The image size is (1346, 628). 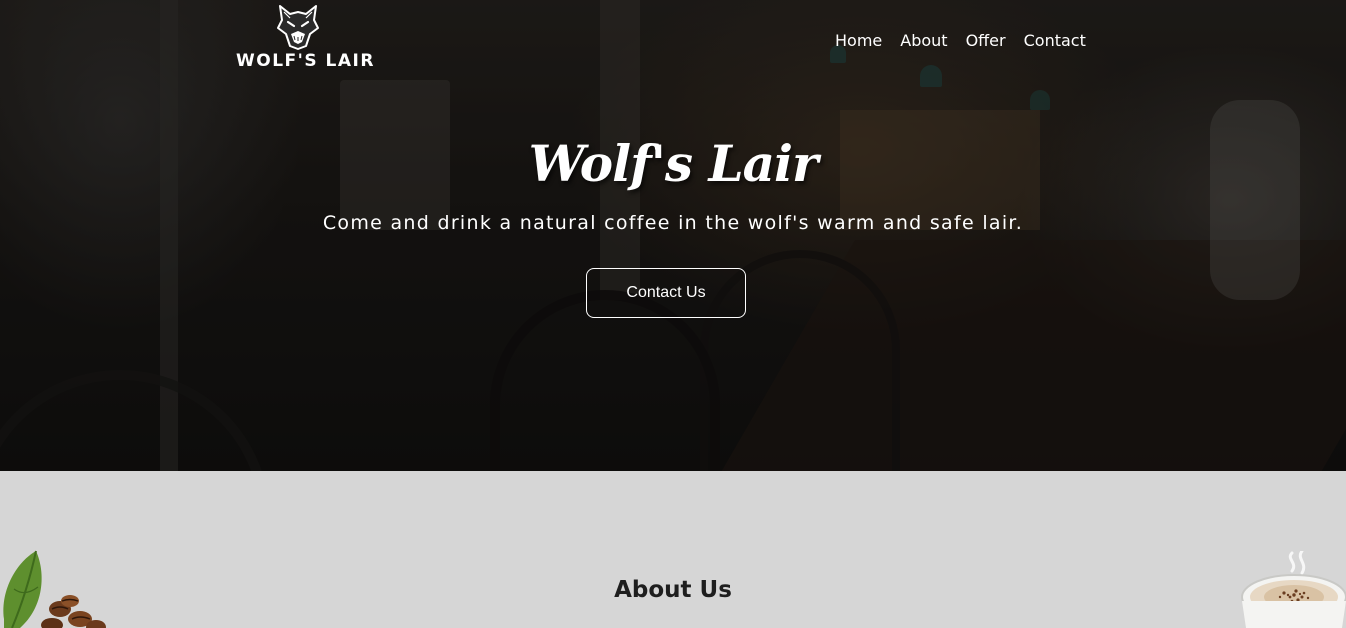 What do you see at coordinates (1255, 200) in the screenshot?
I see `background-plant` at bounding box center [1255, 200].